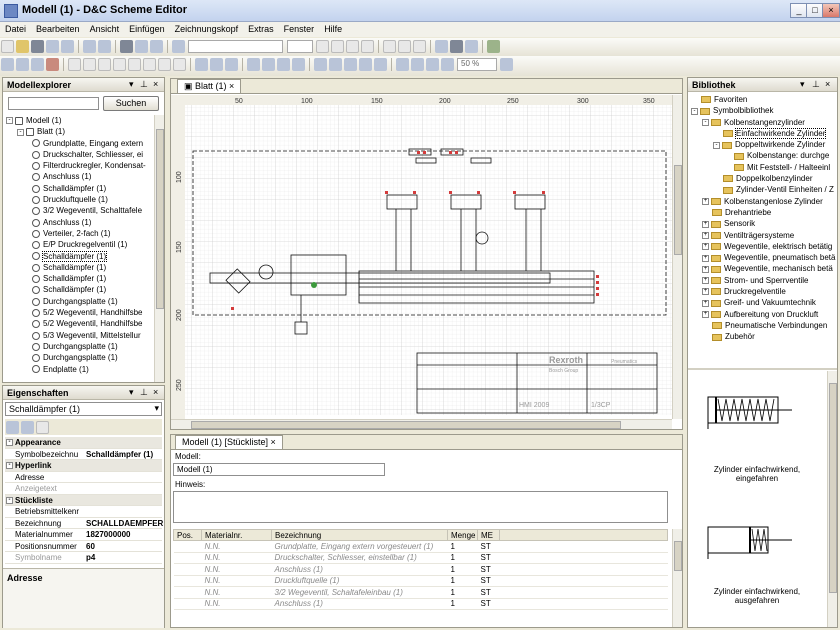 This screenshot has height=630, width=840. What do you see at coordinates (216, 64) in the screenshot?
I see `group-icon` at bounding box center [216, 64].